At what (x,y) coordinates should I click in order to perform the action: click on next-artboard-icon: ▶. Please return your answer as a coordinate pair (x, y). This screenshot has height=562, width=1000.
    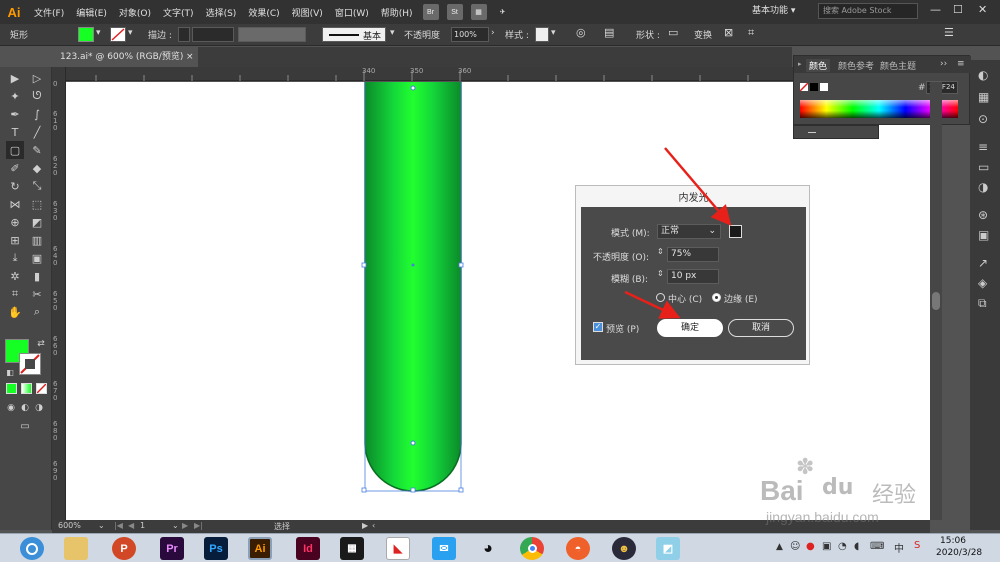
    Looking at the image, I should click on (185, 525).